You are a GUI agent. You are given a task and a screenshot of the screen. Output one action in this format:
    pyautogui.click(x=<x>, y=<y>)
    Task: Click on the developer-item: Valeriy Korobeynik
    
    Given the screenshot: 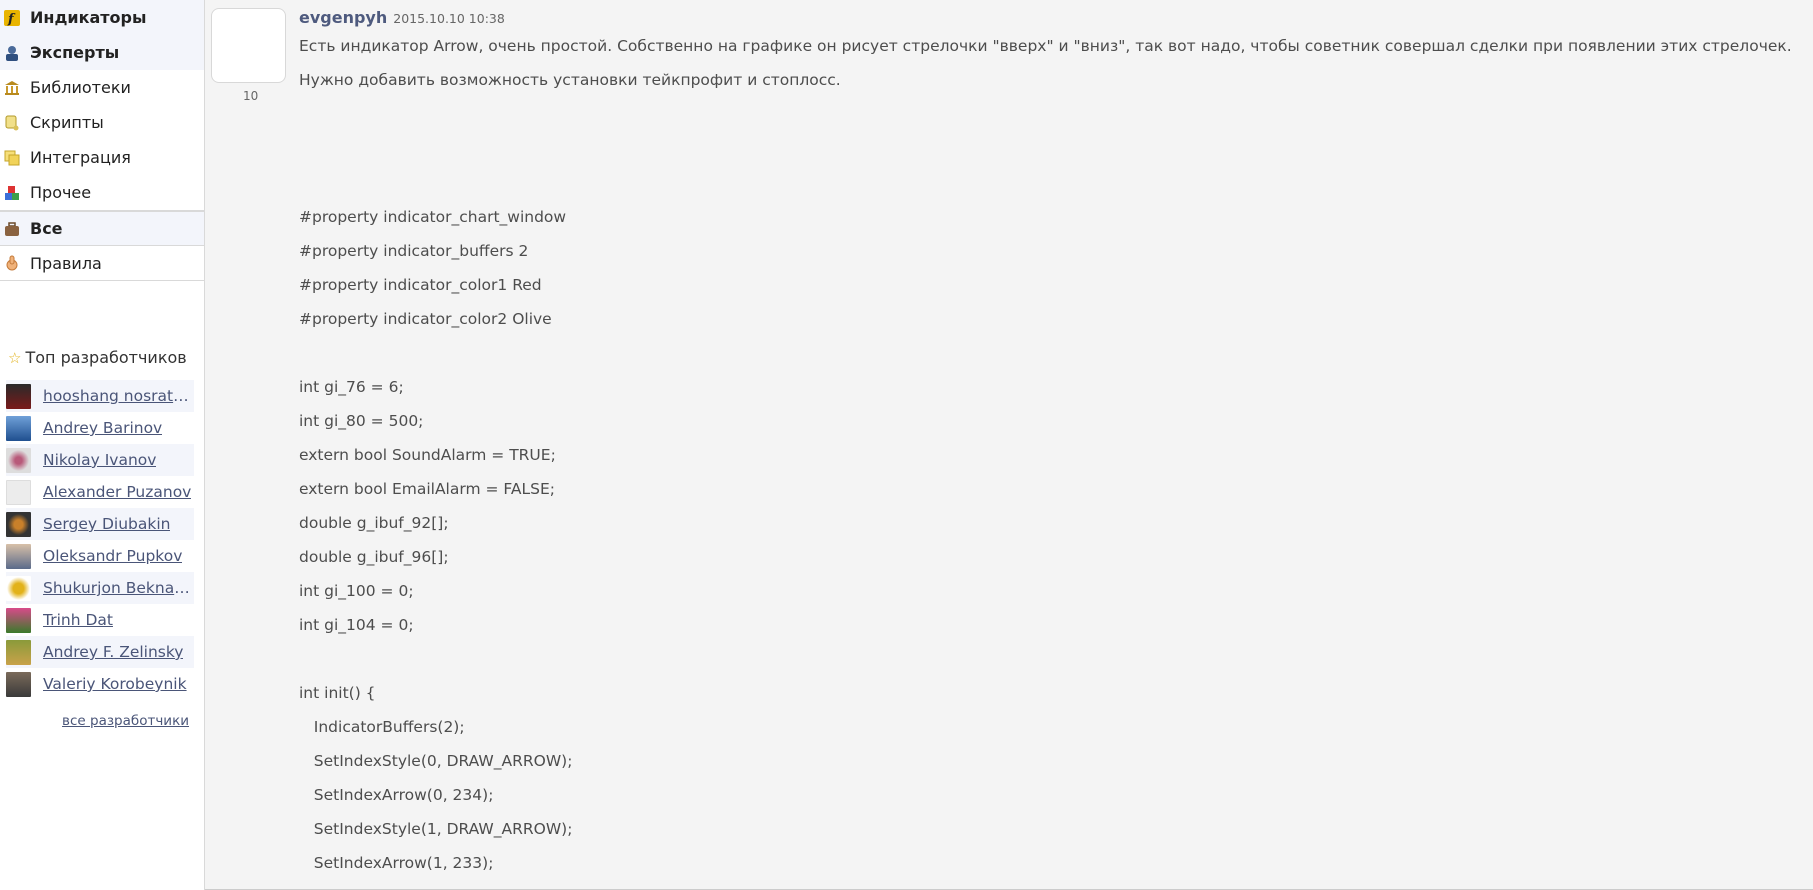 What is the action you would take?
    pyautogui.click(x=100, y=684)
    